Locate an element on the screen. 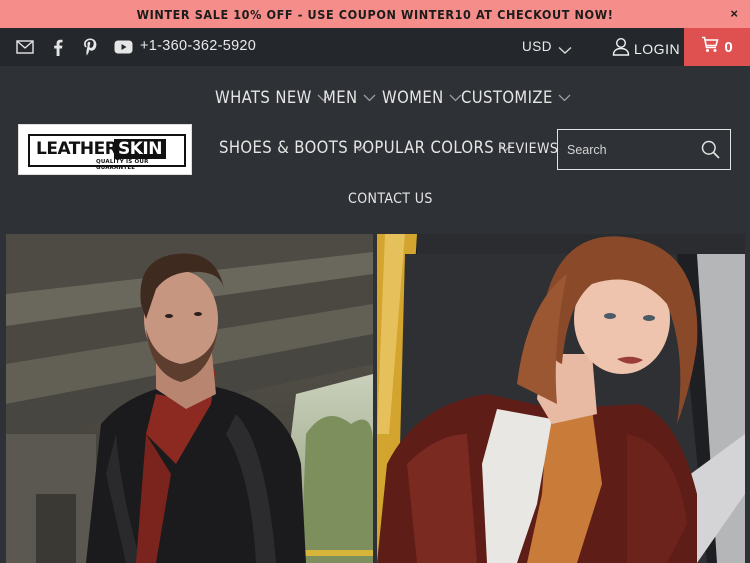 The height and width of the screenshot is (563, 750). logo-frame: LEATHER SKIN QUALITY IS OUR GUARANTEE is located at coordinates (107, 152).